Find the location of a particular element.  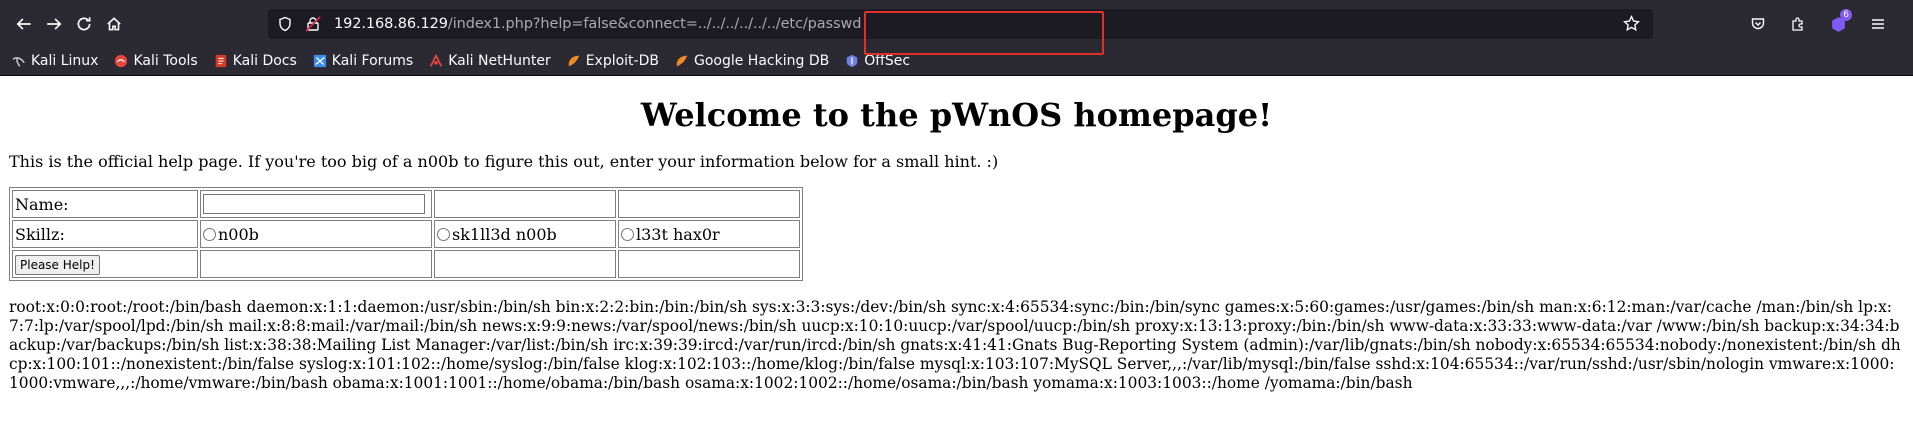

bookmark-kali-linux: Kali Linux is located at coordinates (55, 61).